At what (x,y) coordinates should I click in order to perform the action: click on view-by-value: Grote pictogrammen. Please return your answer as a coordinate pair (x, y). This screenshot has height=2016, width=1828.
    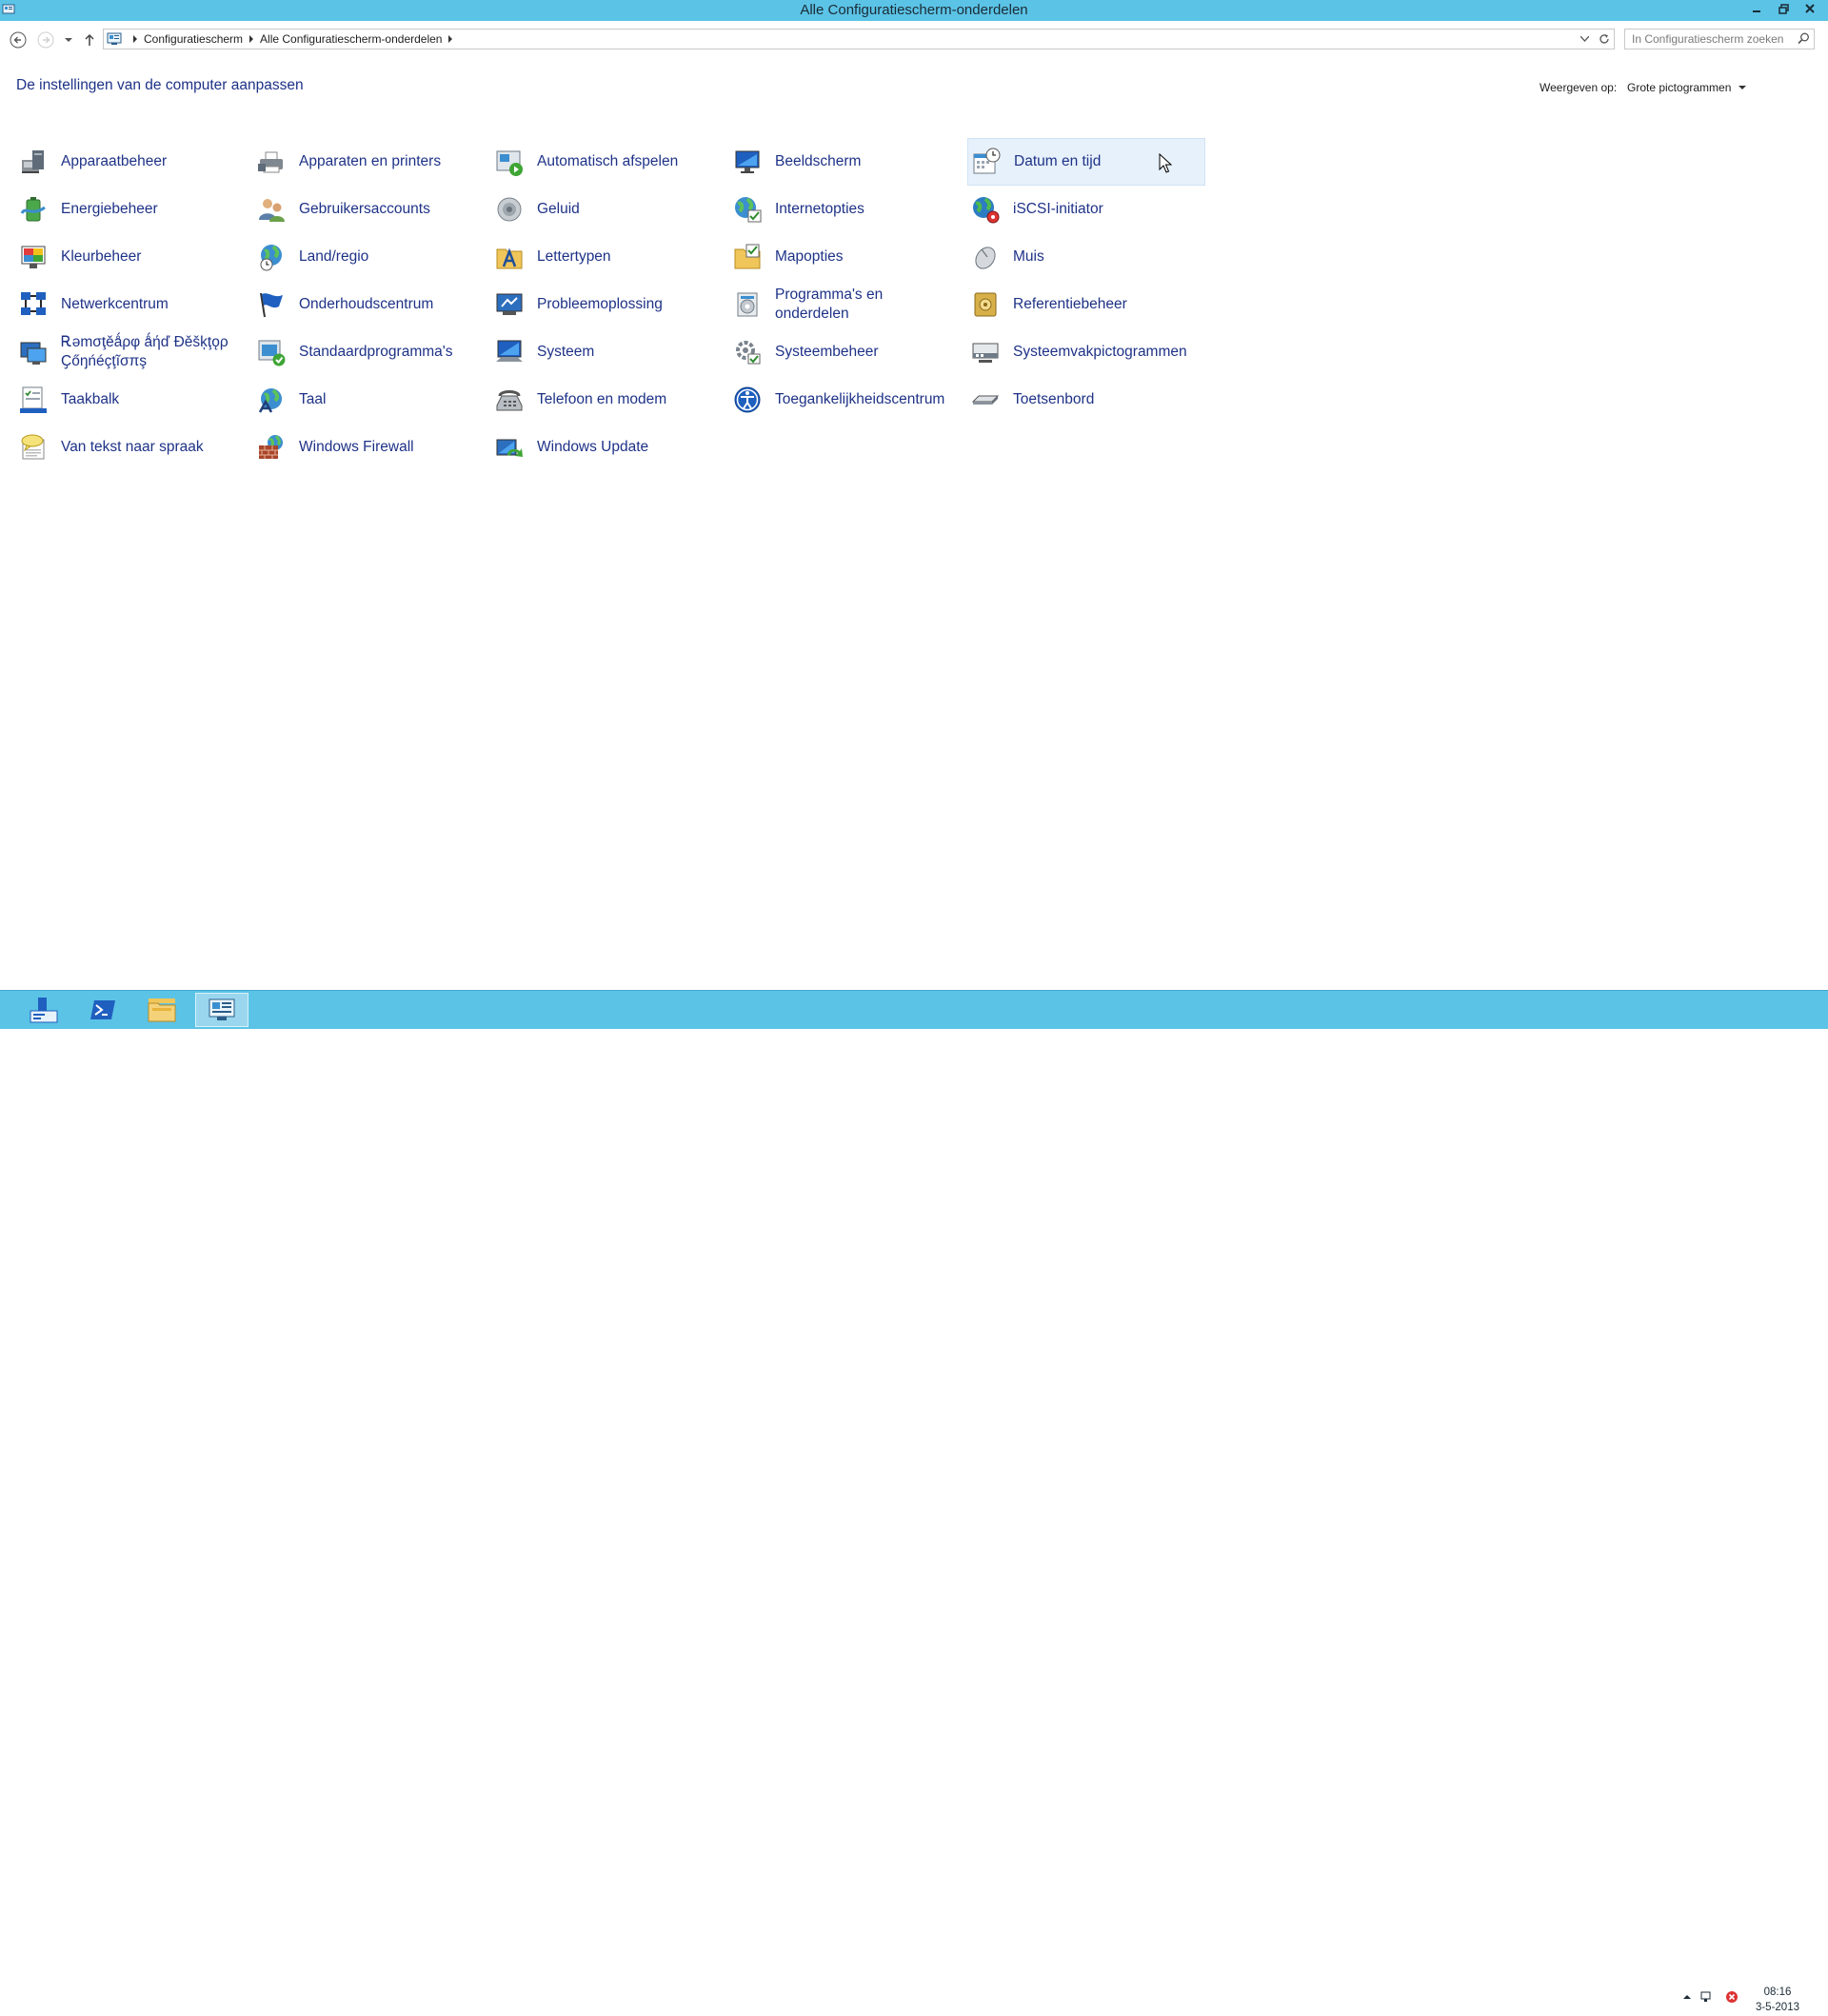
    Looking at the image, I should click on (1679, 88).